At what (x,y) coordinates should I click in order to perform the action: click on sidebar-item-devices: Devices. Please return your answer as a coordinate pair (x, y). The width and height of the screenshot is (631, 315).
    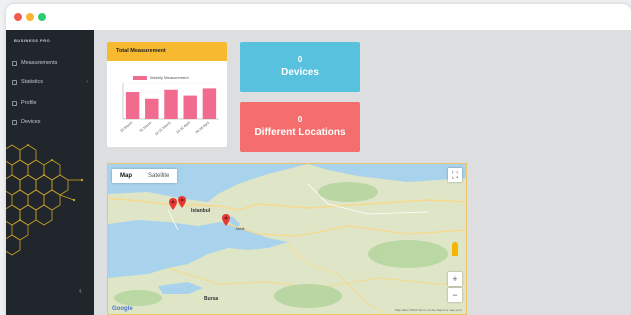
    Looking at the image, I should click on (52, 122).